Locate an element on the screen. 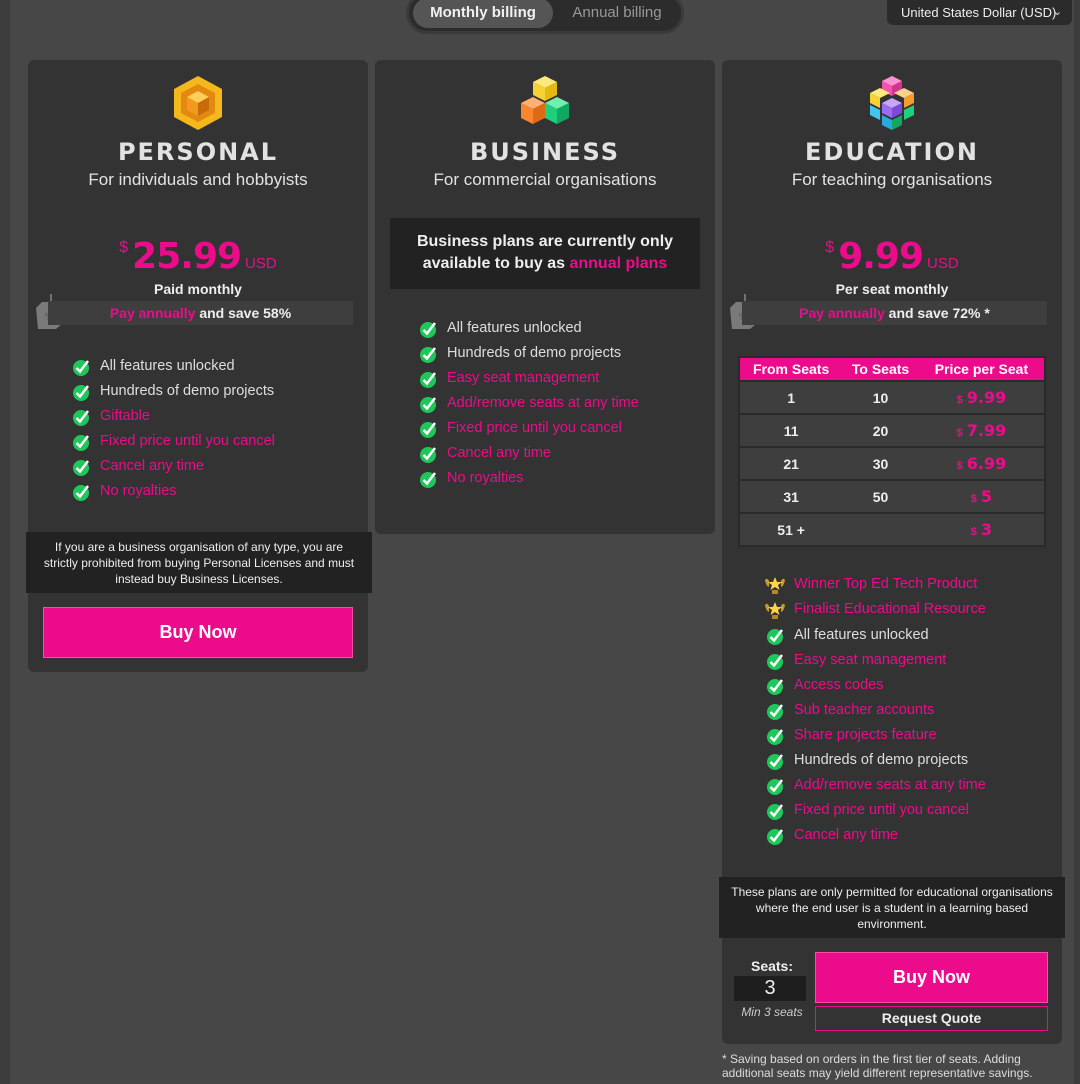  currency-select-value: United States Dollar (USD) is located at coordinates (979, 12).